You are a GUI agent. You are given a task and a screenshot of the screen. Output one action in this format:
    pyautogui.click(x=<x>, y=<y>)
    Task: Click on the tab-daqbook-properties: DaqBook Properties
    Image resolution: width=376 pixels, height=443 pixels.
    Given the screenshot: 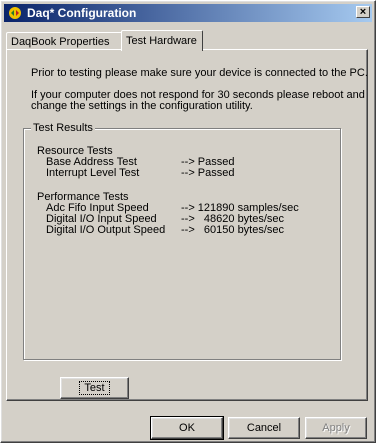 What is the action you would take?
    pyautogui.click(x=64, y=40)
    